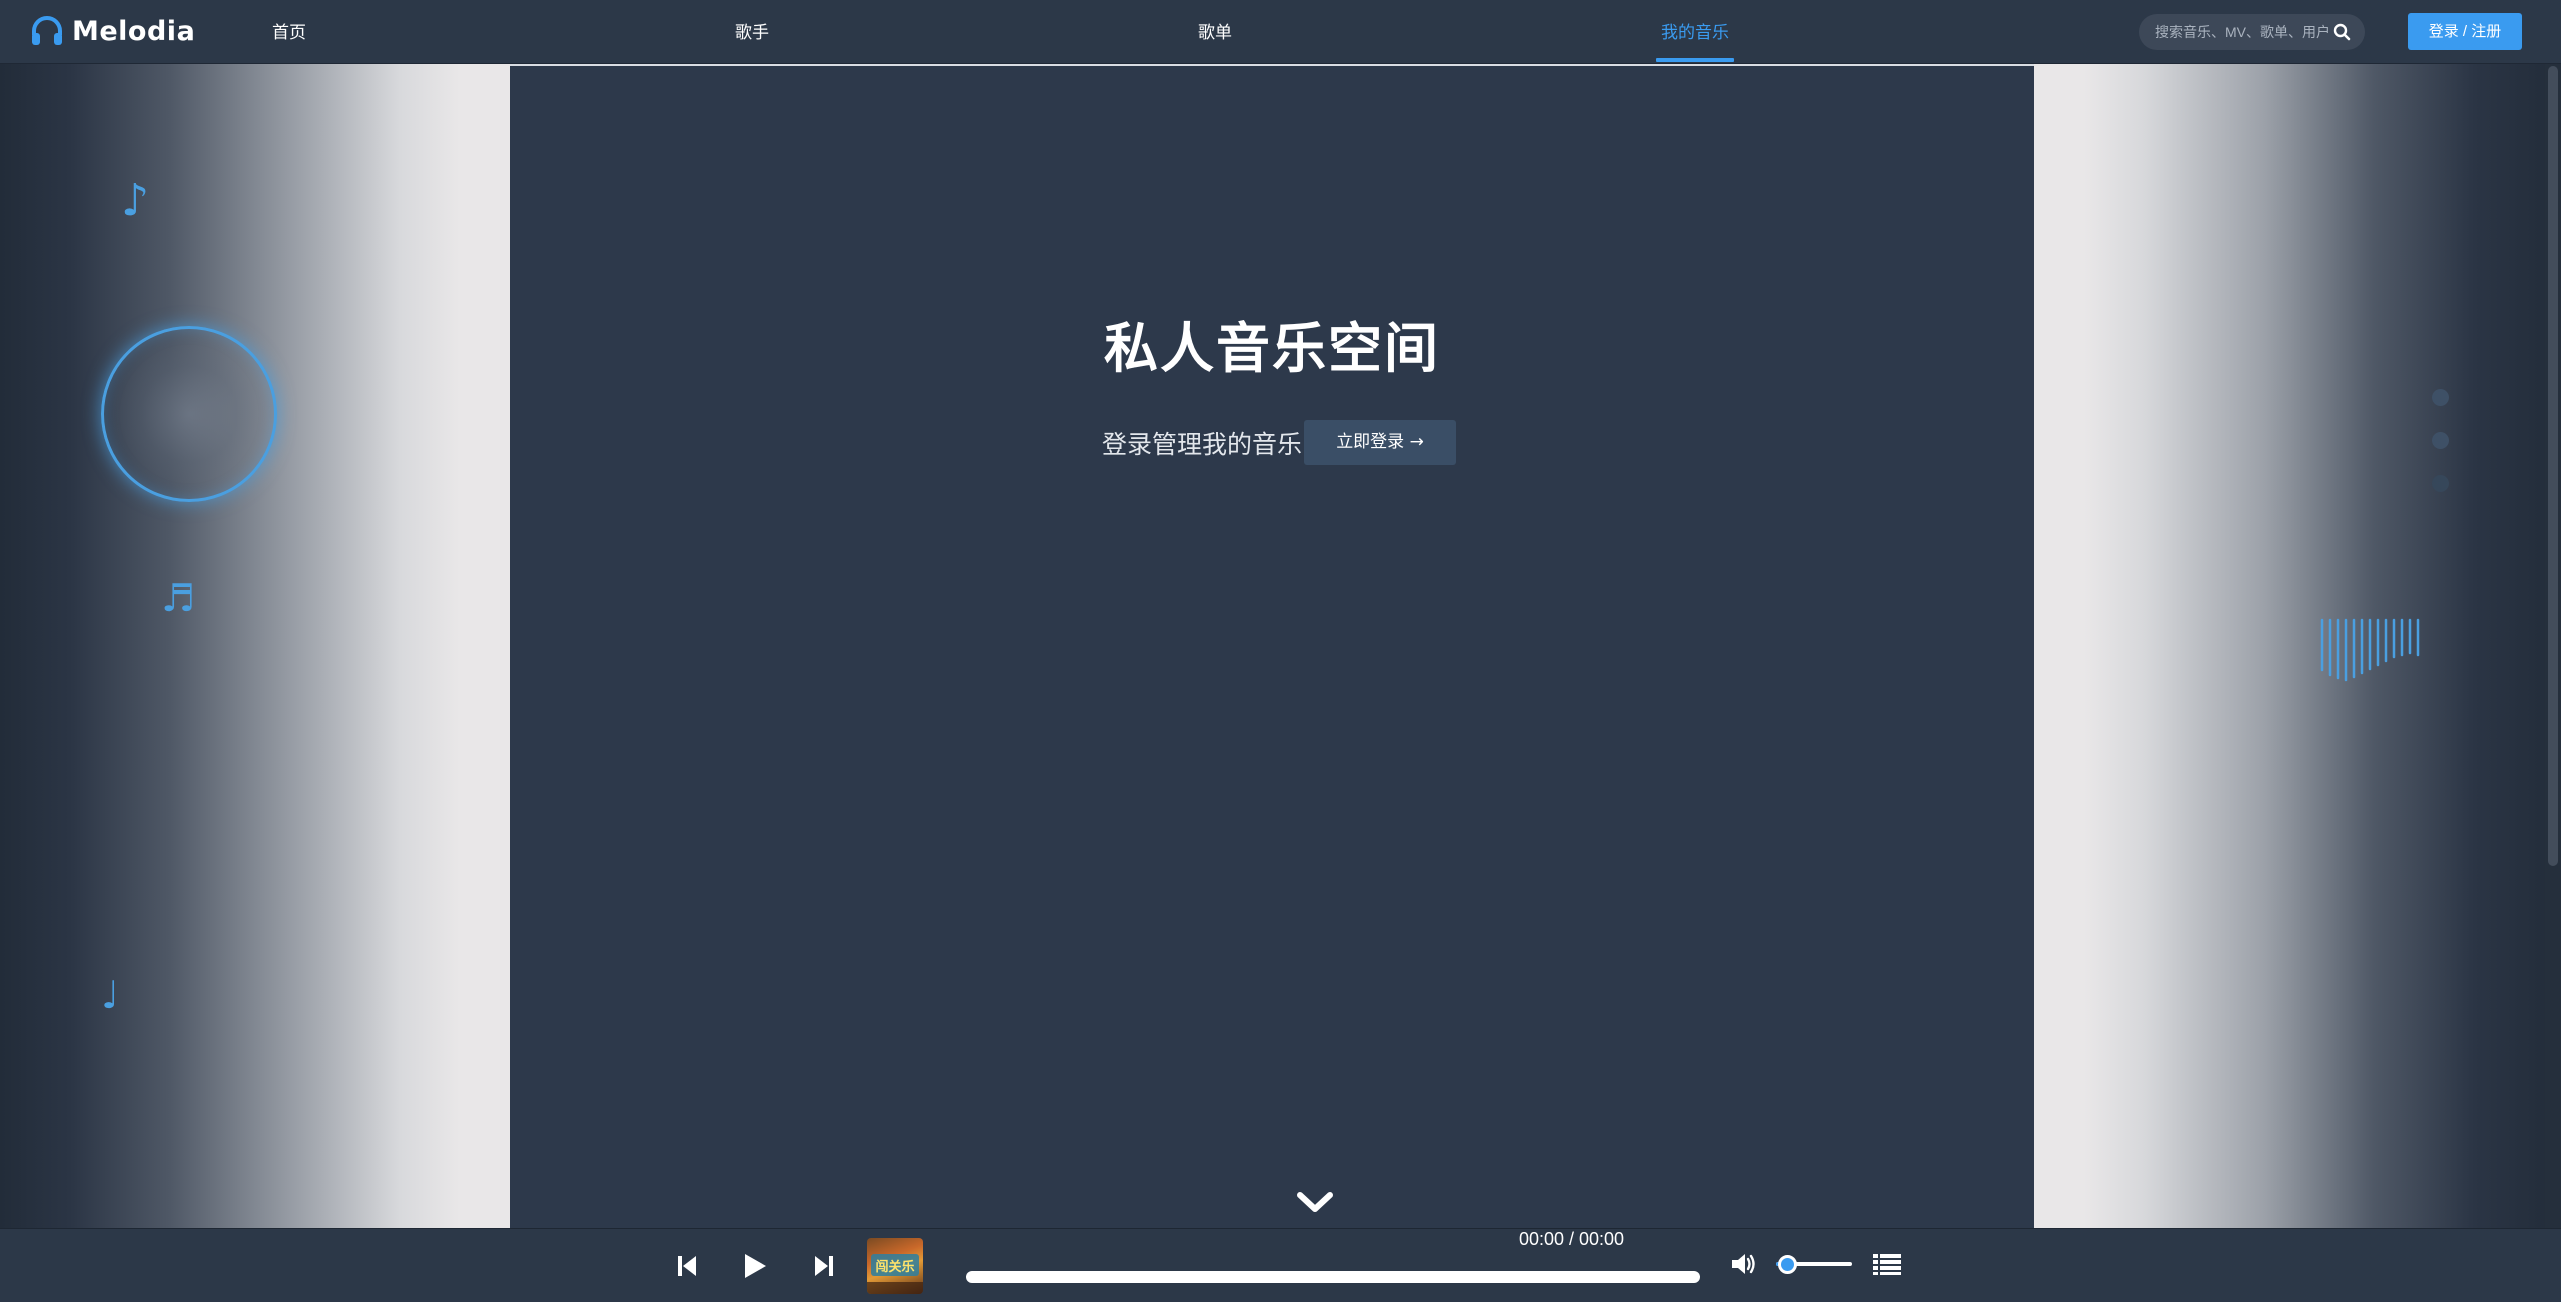 The width and height of the screenshot is (2561, 1302). I want to click on search-input, so click(2243, 32).